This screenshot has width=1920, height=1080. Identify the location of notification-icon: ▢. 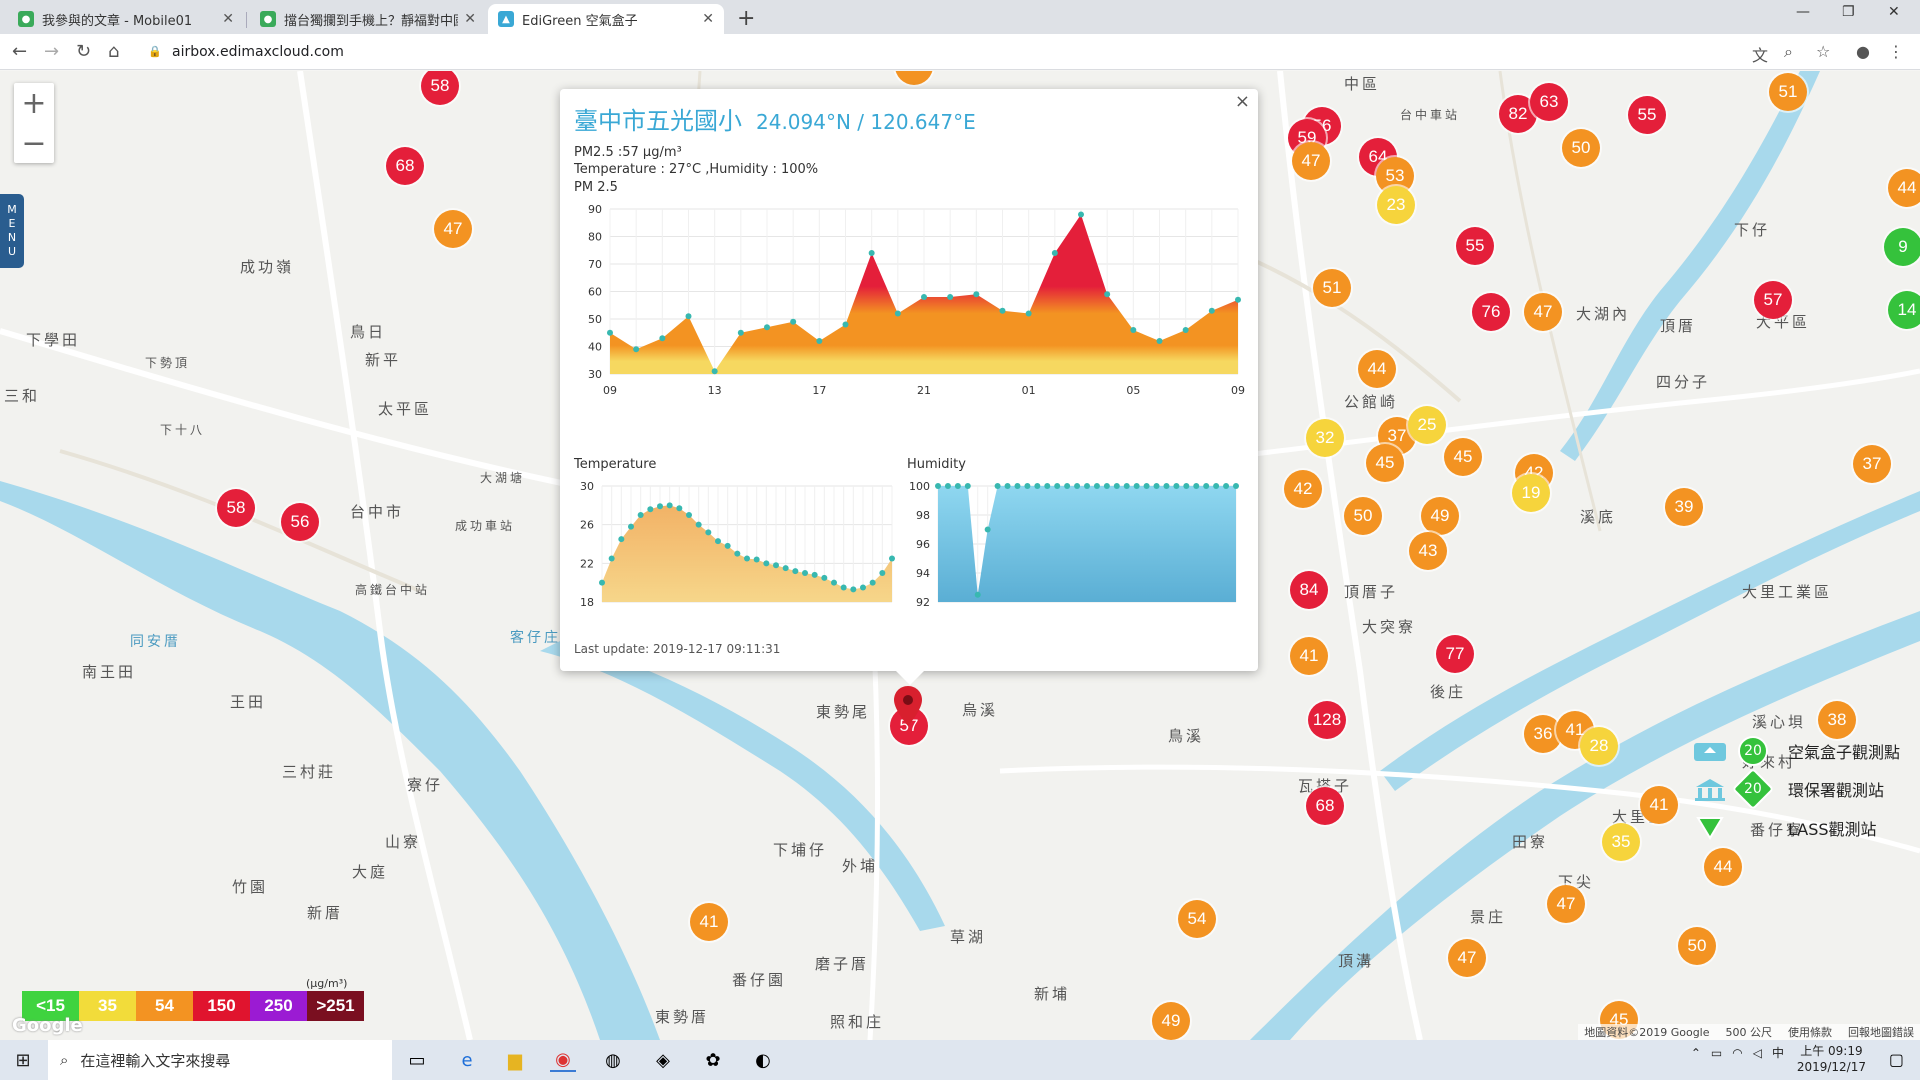
(1896, 1059).